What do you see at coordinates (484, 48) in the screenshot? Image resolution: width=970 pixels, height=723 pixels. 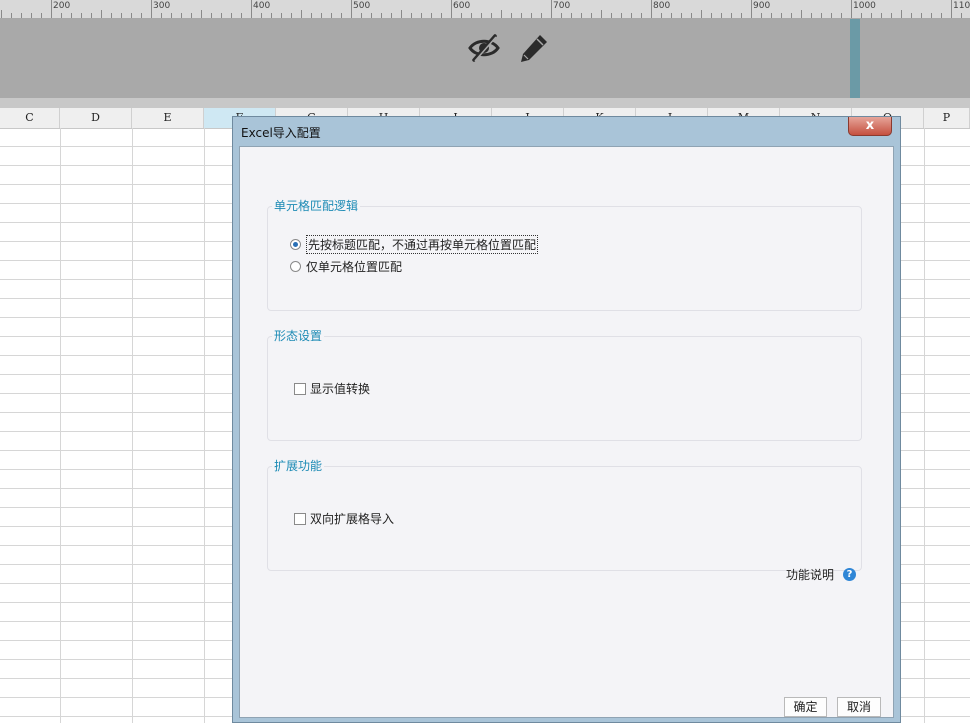 I see `eye-slash-icon` at bounding box center [484, 48].